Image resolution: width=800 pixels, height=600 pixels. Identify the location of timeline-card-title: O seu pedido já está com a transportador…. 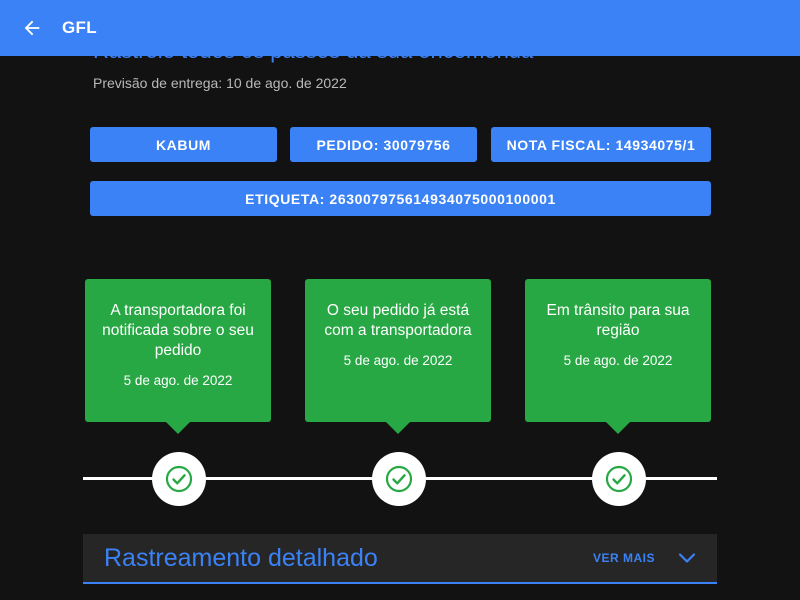
(398, 320).